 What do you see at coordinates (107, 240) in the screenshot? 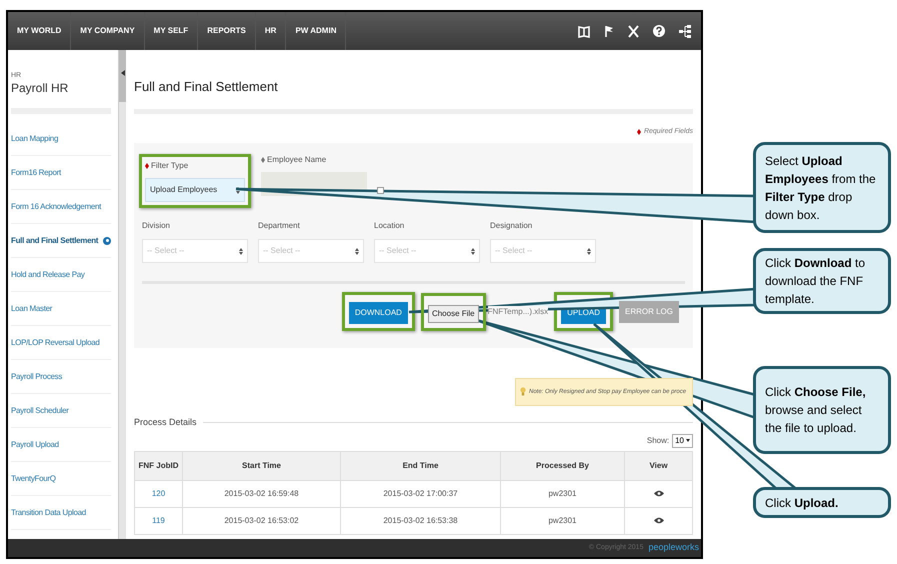
I see `arrow-circle-icon` at bounding box center [107, 240].